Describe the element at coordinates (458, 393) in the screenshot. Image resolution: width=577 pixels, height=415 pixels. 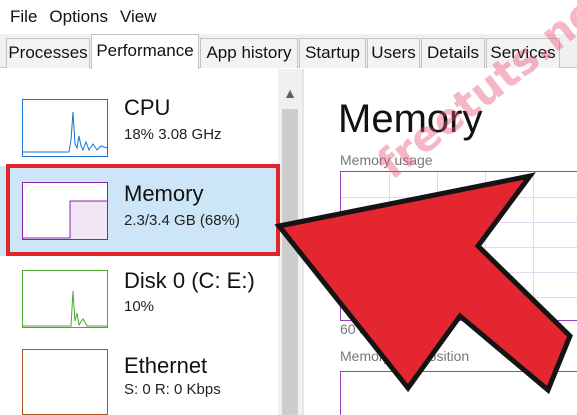
I see `memory-composition-graph` at that location.